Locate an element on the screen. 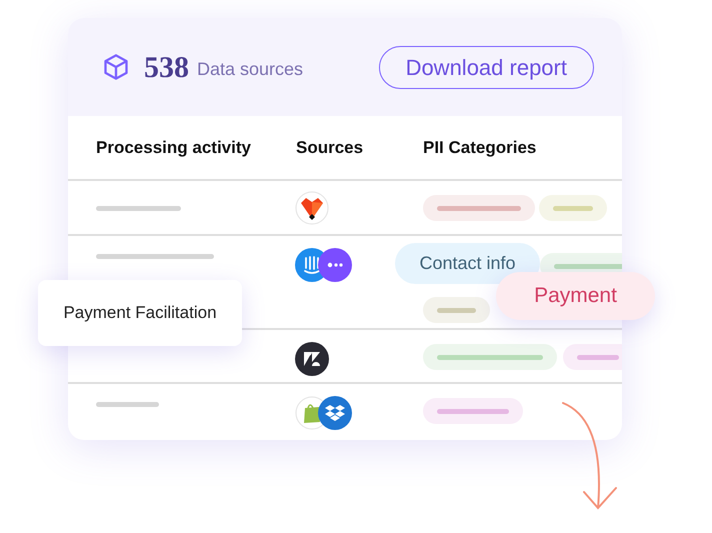 The width and height of the screenshot is (712, 533). column-header: Processing activity is located at coordinates (174, 147).